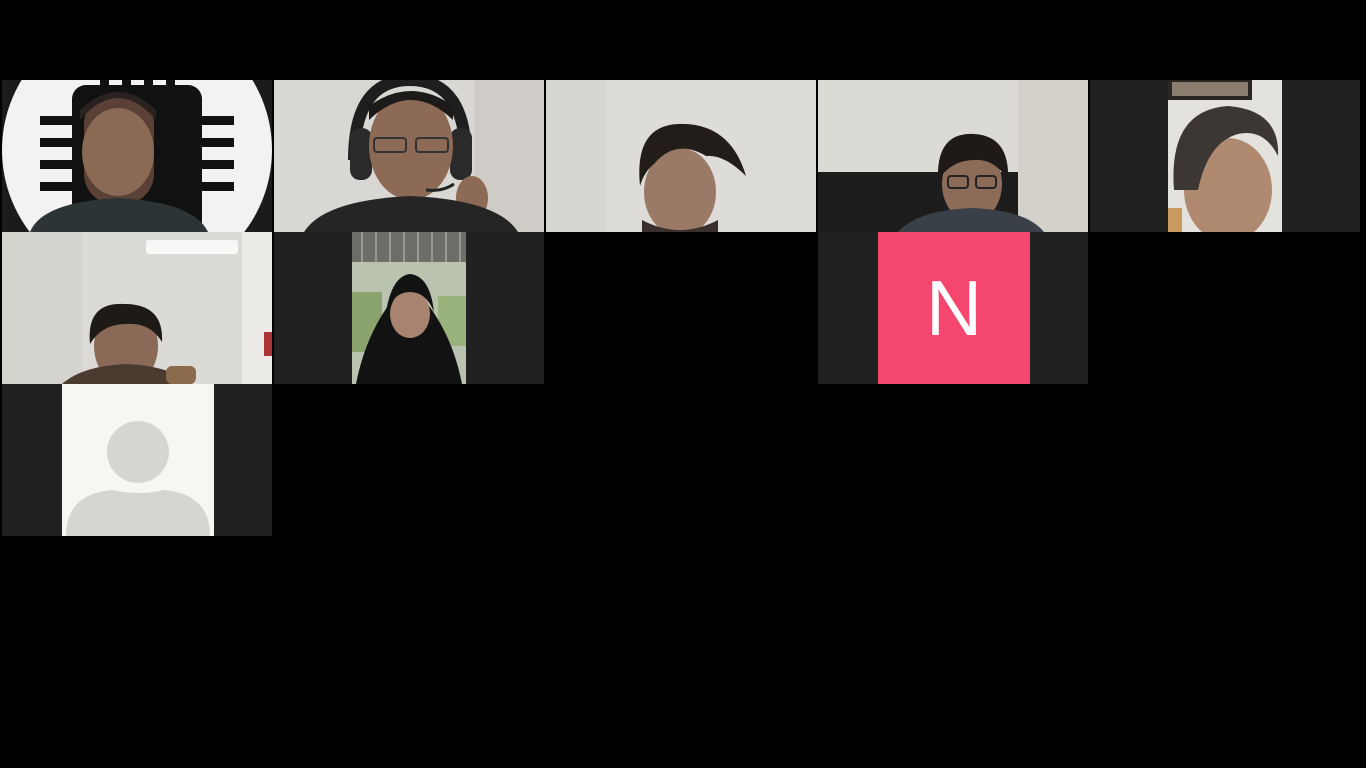 This screenshot has width=1366, height=768. I want to click on participant-tile-9: N, so click(953, 308).